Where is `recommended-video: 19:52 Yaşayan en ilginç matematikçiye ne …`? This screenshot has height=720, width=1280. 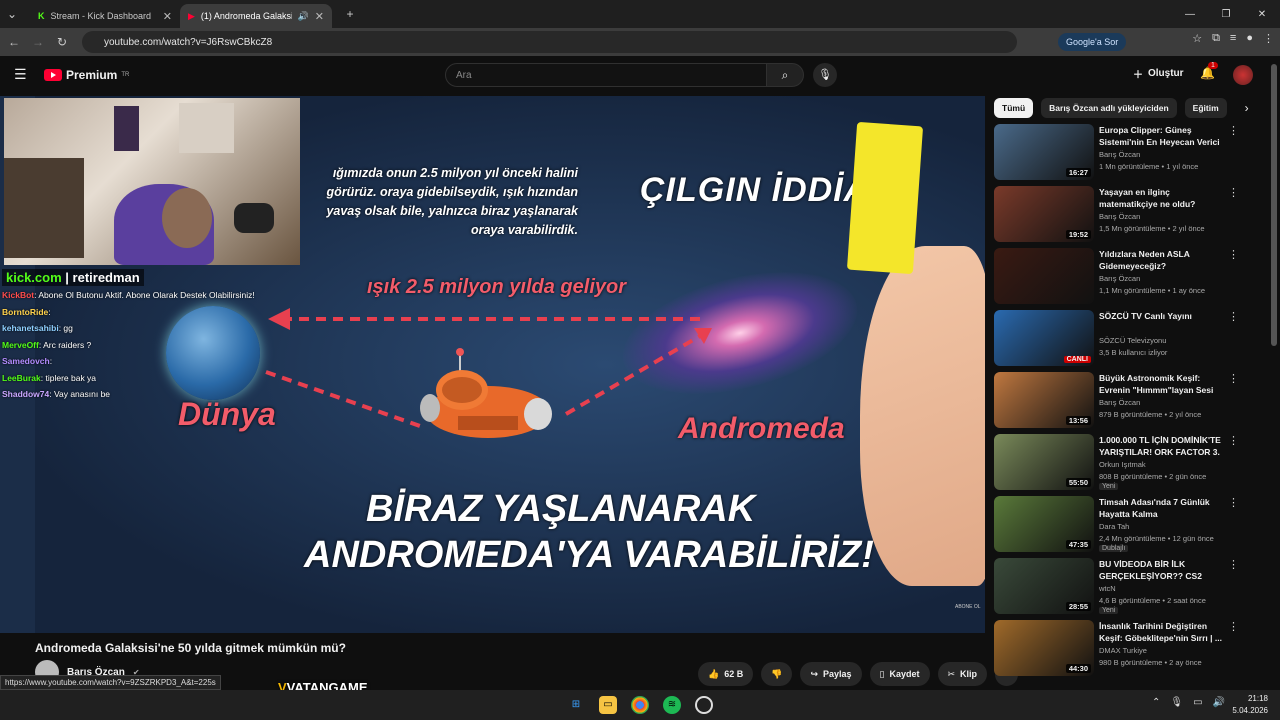 recommended-video: 19:52 Yaşayan en ilginç matematikçiye ne … is located at coordinates (1117, 217).